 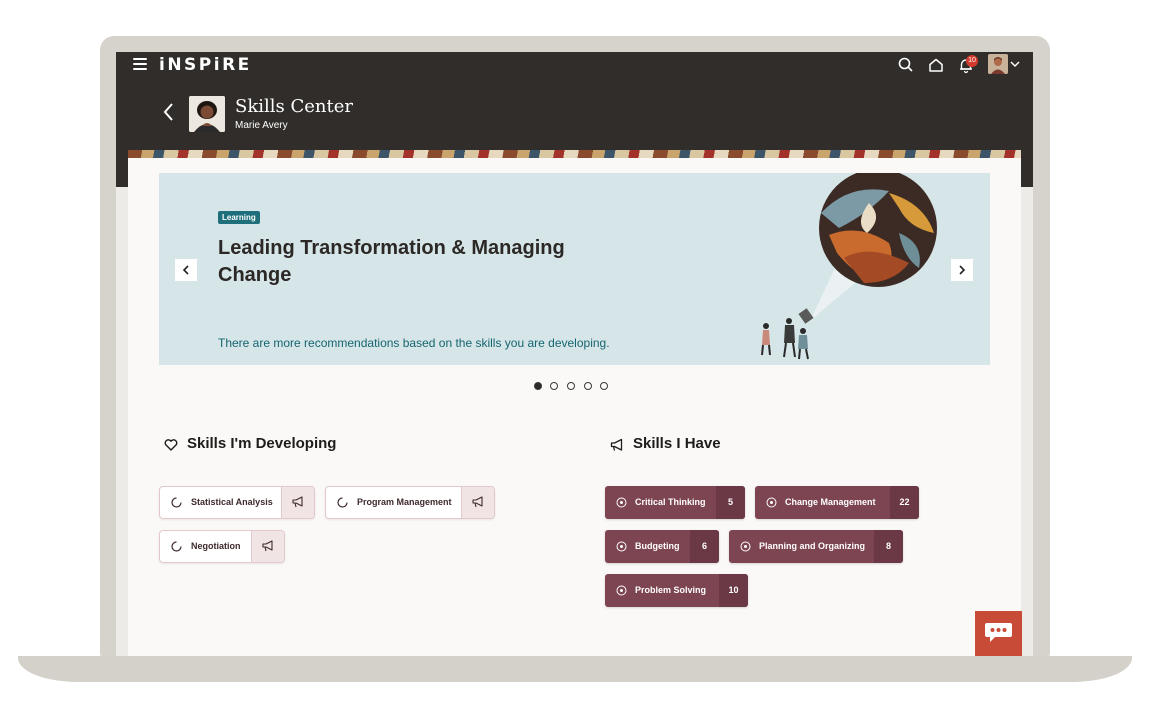 What do you see at coordinates (205, 65) in the screenshot?
I see `brand-logo: iNSPiRE` at bounding box center [205, 65].